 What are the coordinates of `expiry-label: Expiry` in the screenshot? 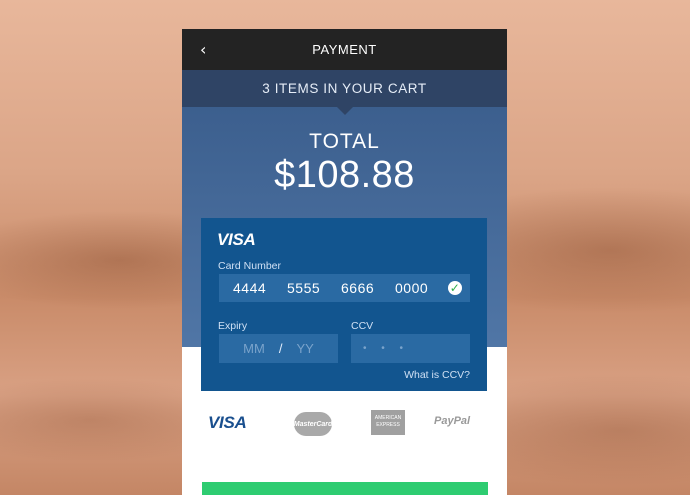 It's located at (233, 326).